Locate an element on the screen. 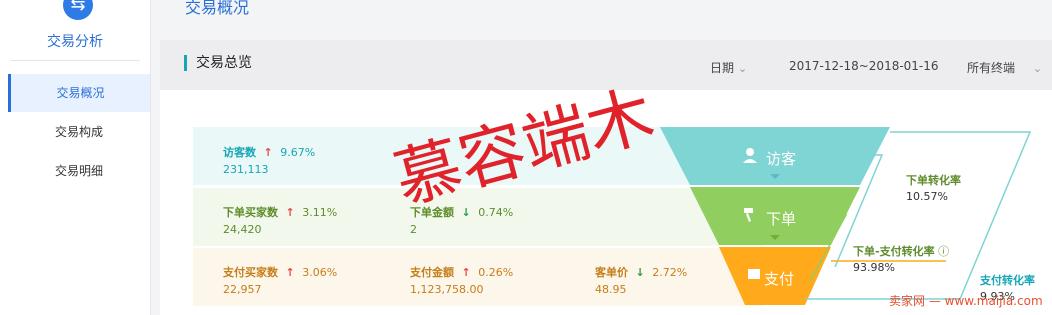  metric-value: 1,123,758.00 is located at coordinates (447, 289).